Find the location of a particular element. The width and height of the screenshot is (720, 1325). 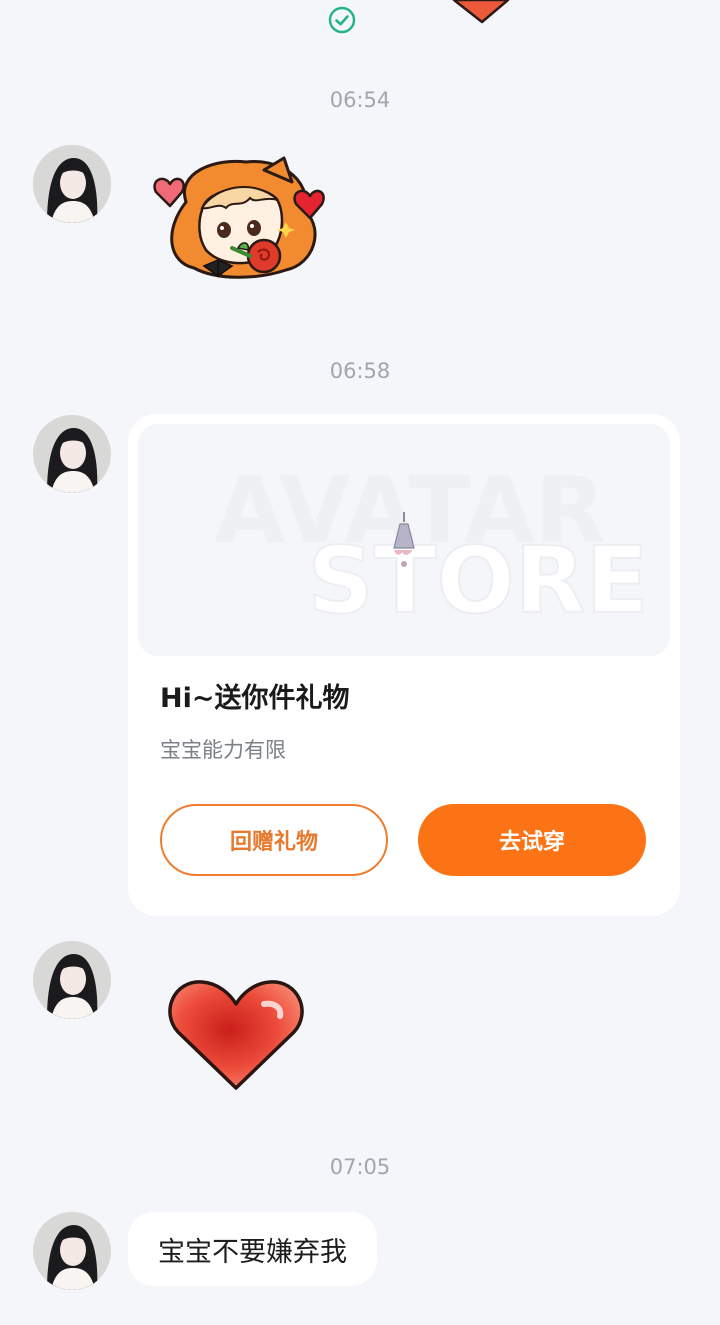

gift-image: AVATAR STORE is located at coordinates (404, 540).